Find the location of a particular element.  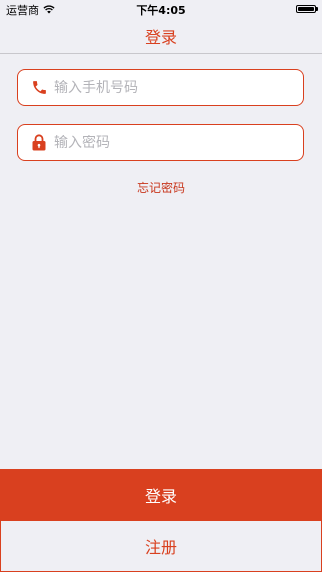

password-field is located at coordinates (160, 142).